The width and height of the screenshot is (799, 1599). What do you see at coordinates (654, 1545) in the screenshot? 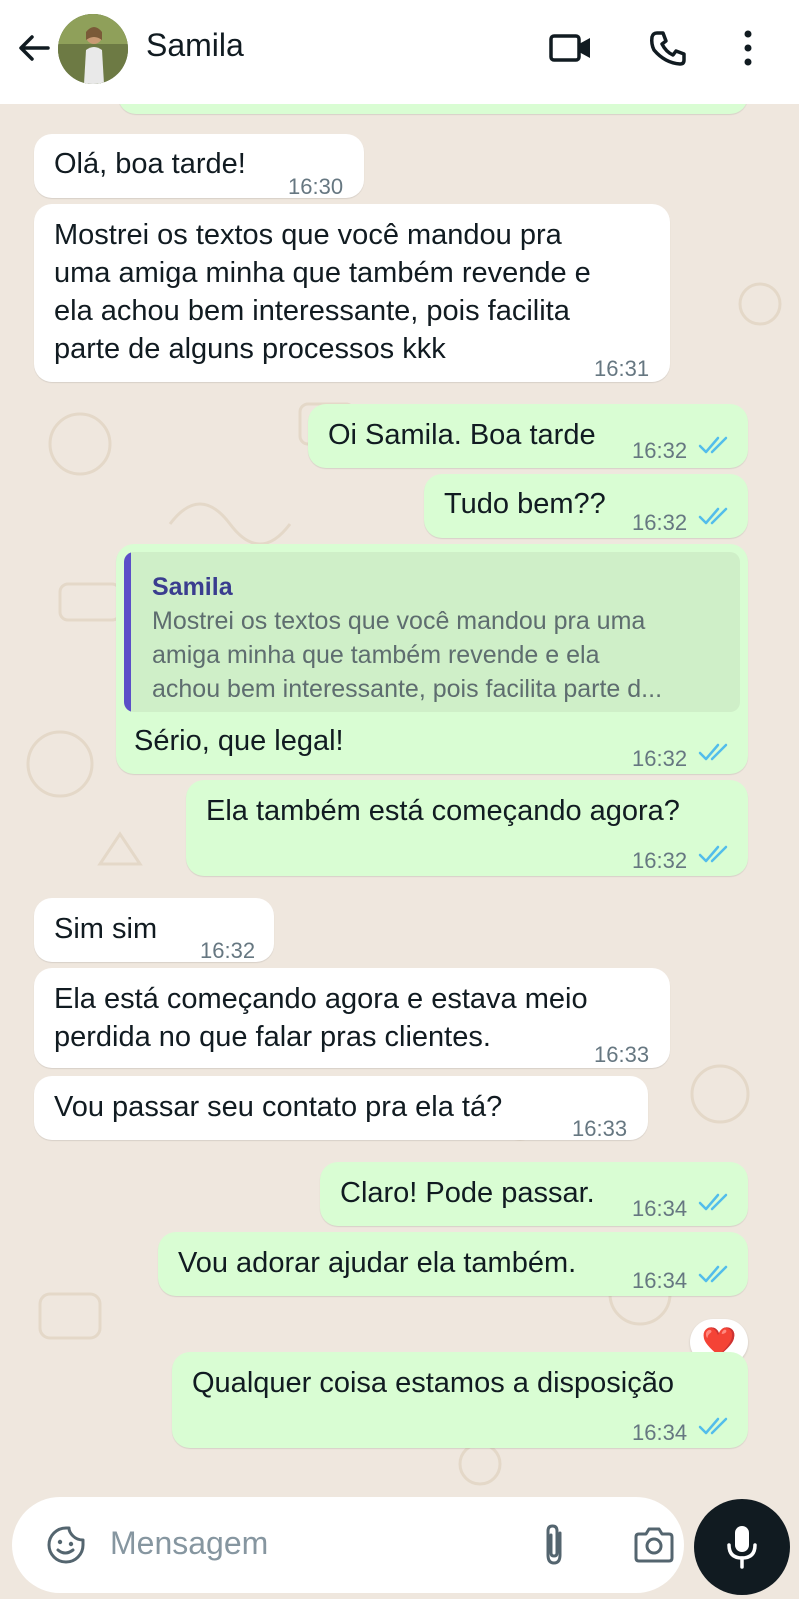
I see `camera-icon` at bounding box center [654, 1545].